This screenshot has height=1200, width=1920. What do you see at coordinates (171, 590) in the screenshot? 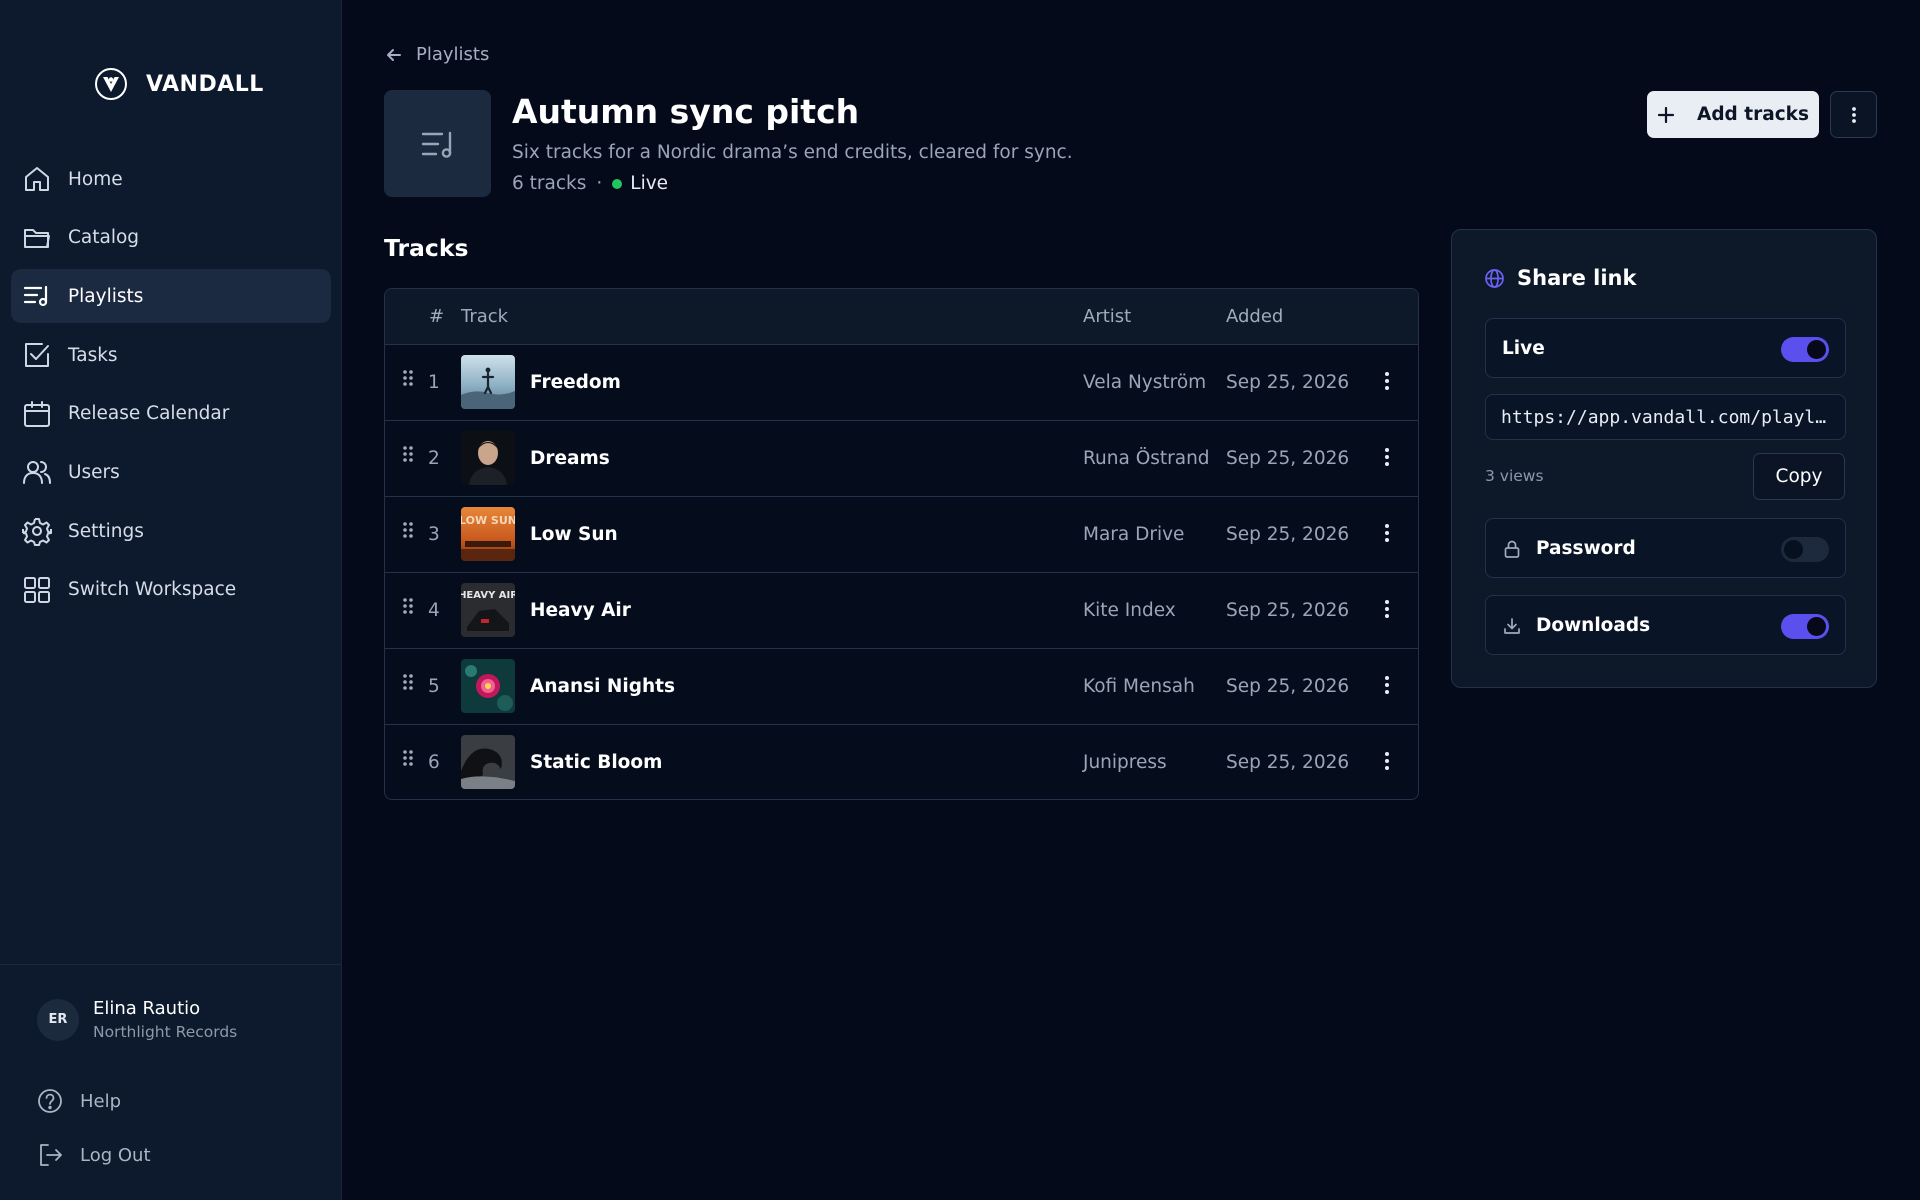
I see `nav-item-switch-workspace: Switch Workspace` at bounding box center [171, 590].